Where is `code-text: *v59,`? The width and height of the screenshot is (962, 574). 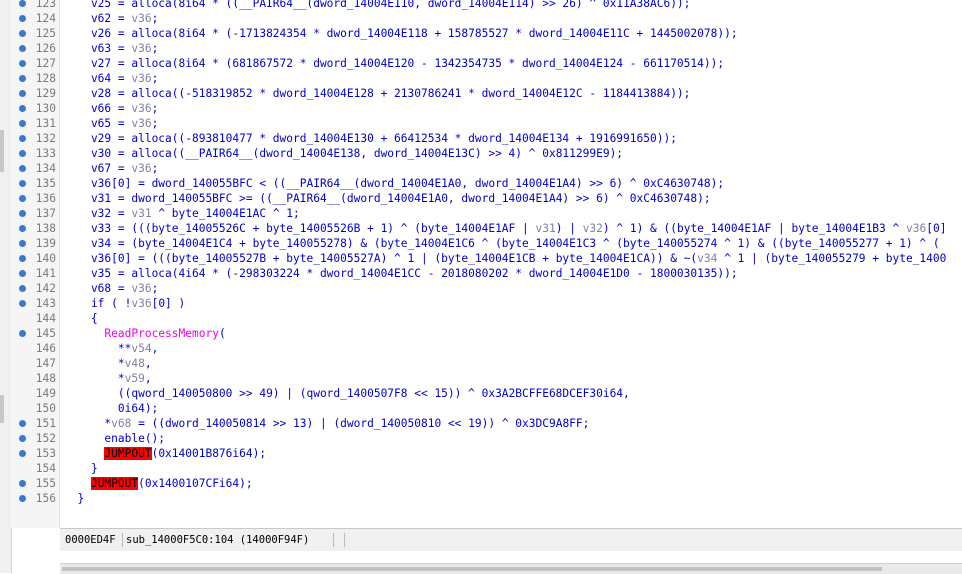
code-text: *v59, is located at coordinates (108, 378).